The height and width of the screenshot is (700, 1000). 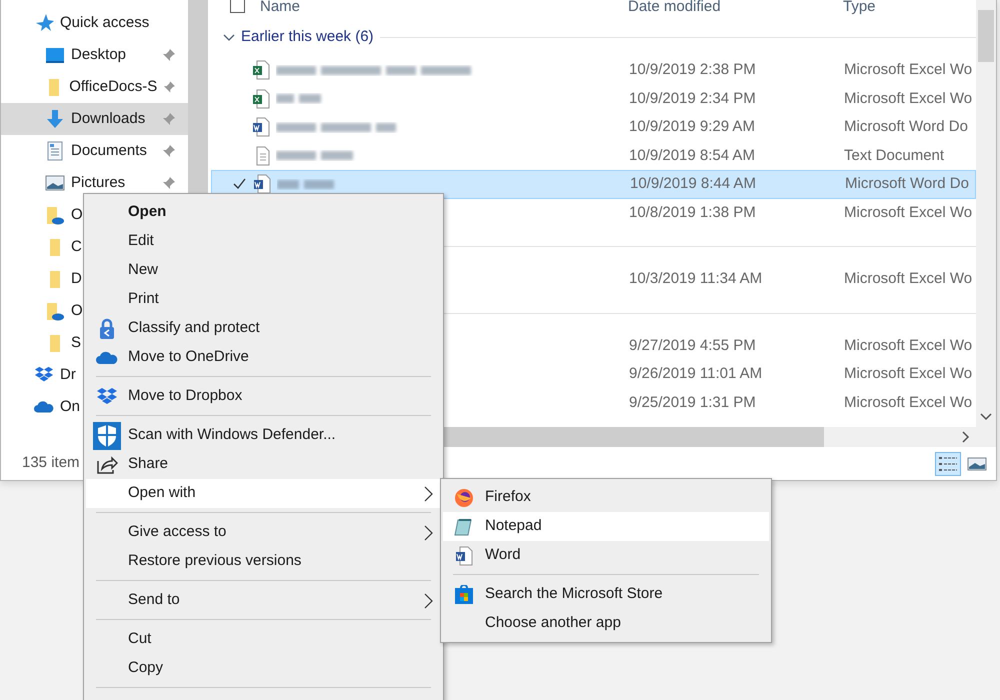 What do you see at coordinates (693, 184) in the screenshot?
I see `date-cell-text: 10/9/2019 8:44 AM` at bounding box center [693, 184].